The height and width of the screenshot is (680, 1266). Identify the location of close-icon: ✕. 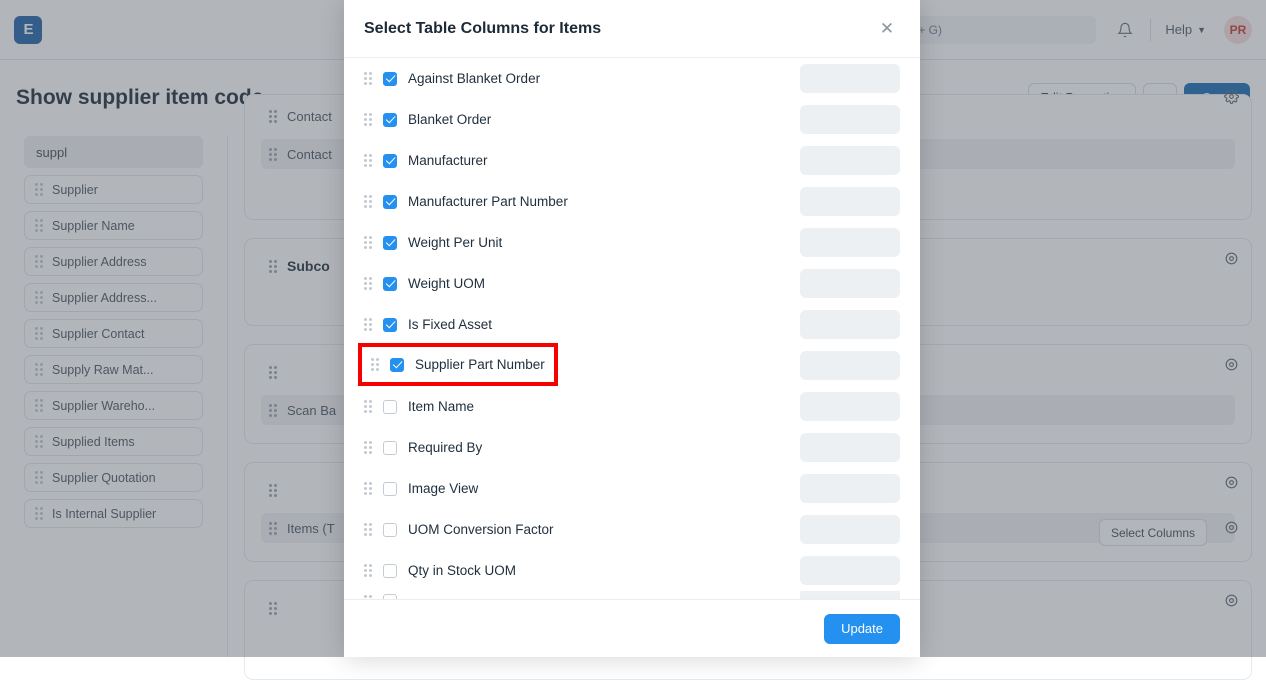
(887, 29).